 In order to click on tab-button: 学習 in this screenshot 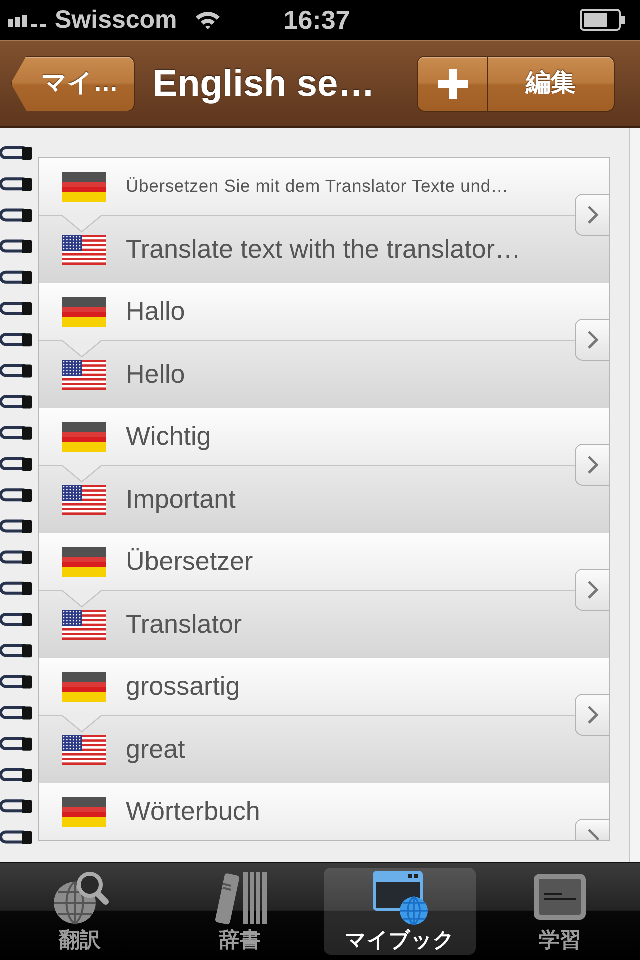, I will do `click(560, 911)`.